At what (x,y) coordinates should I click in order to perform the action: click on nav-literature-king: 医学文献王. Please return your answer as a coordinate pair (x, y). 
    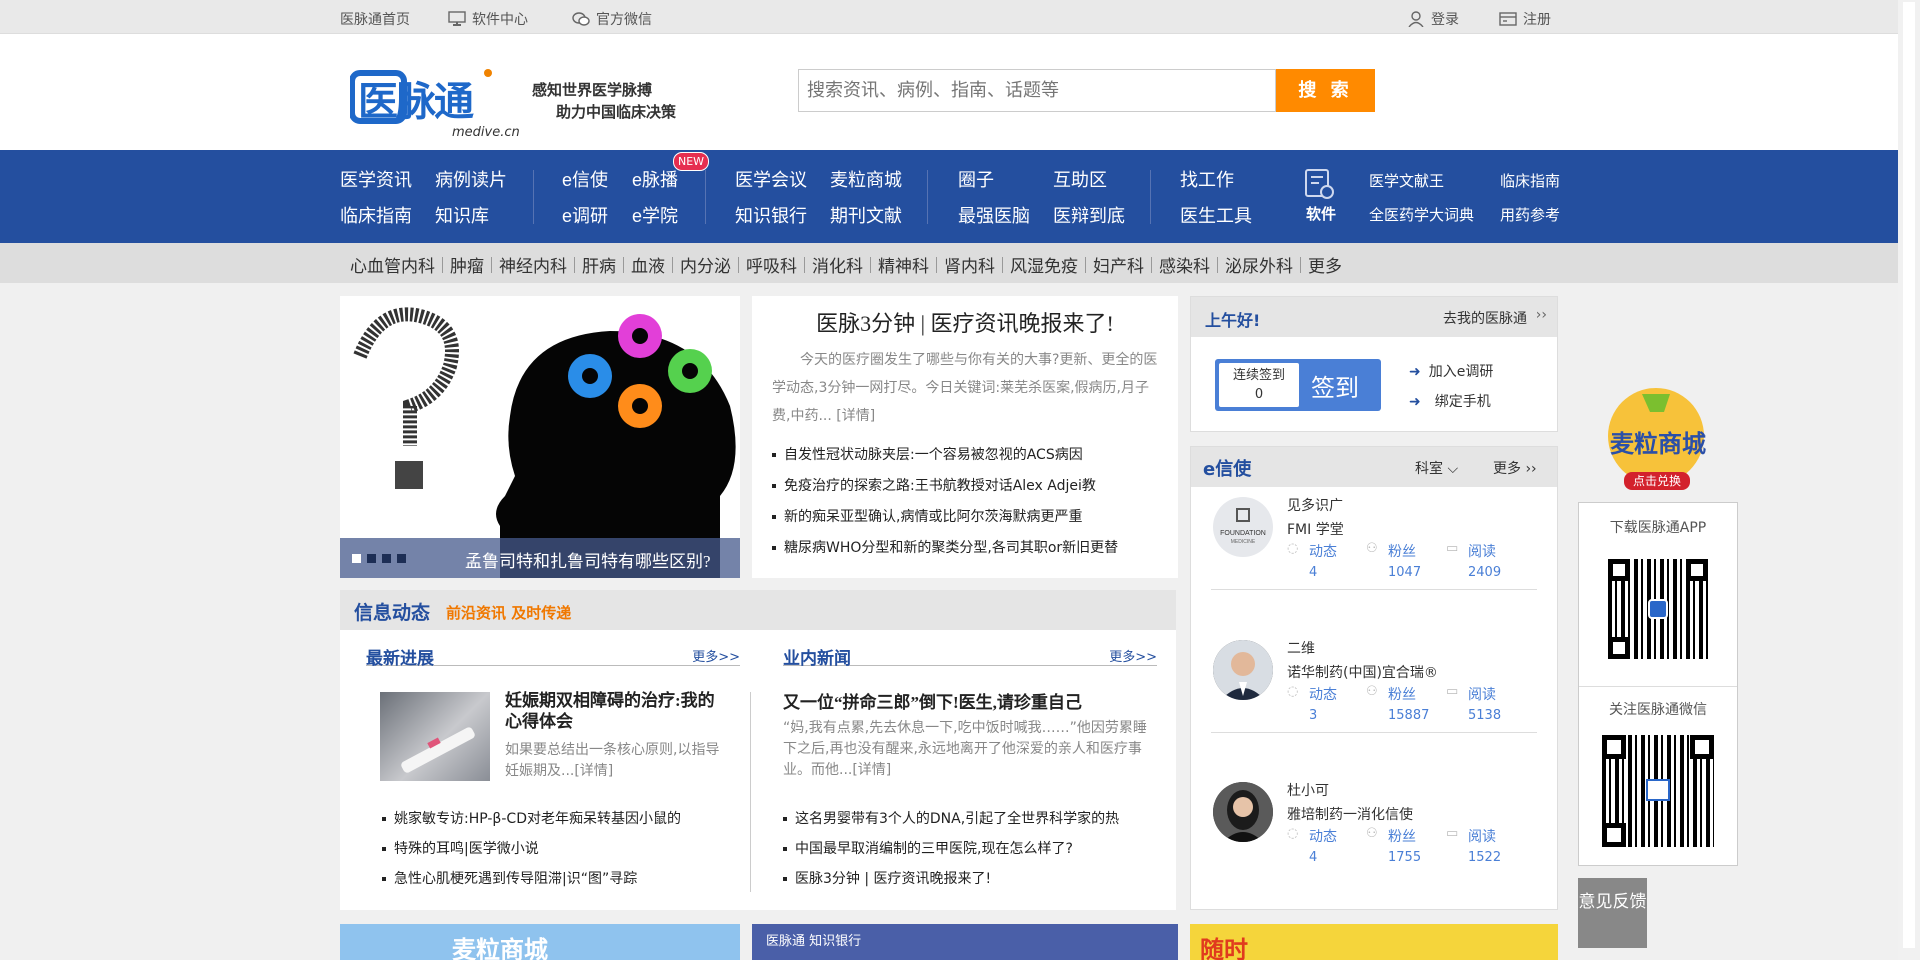
    Looking at the image, I should click on (1406, 180).